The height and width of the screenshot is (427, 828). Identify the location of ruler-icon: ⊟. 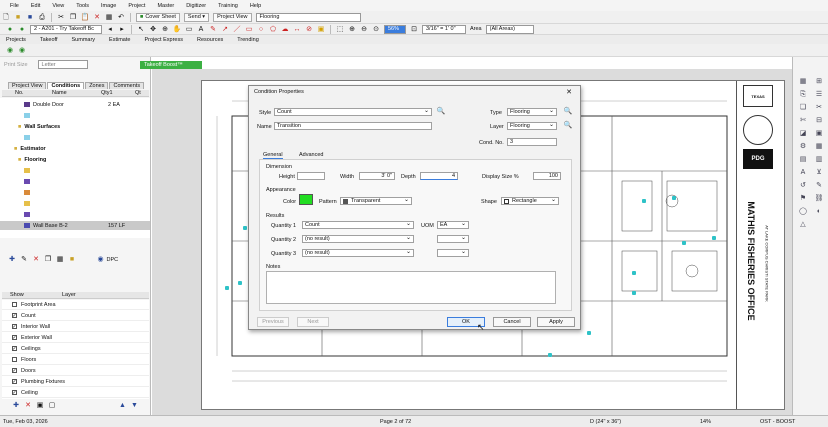
(819, 120).